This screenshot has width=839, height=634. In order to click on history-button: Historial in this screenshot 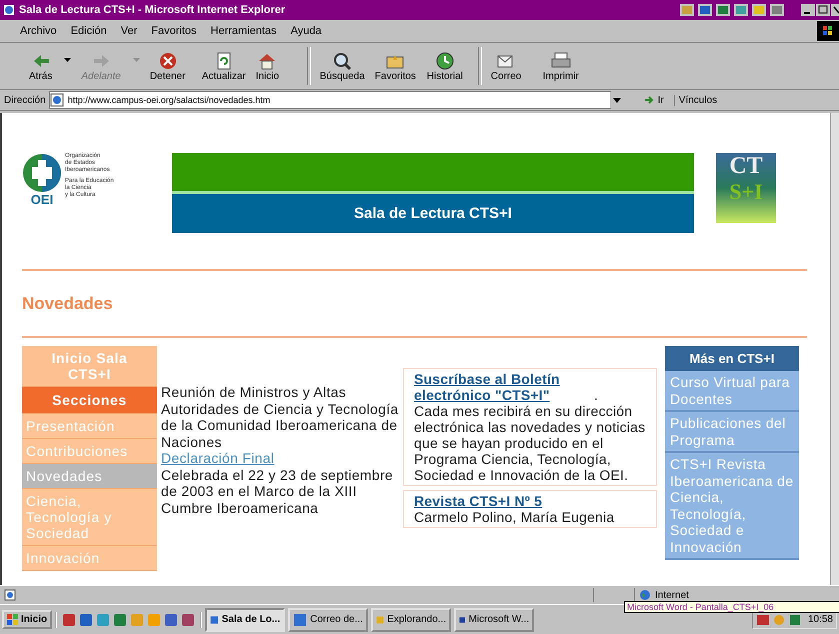, I will do `click(448, 66)`.